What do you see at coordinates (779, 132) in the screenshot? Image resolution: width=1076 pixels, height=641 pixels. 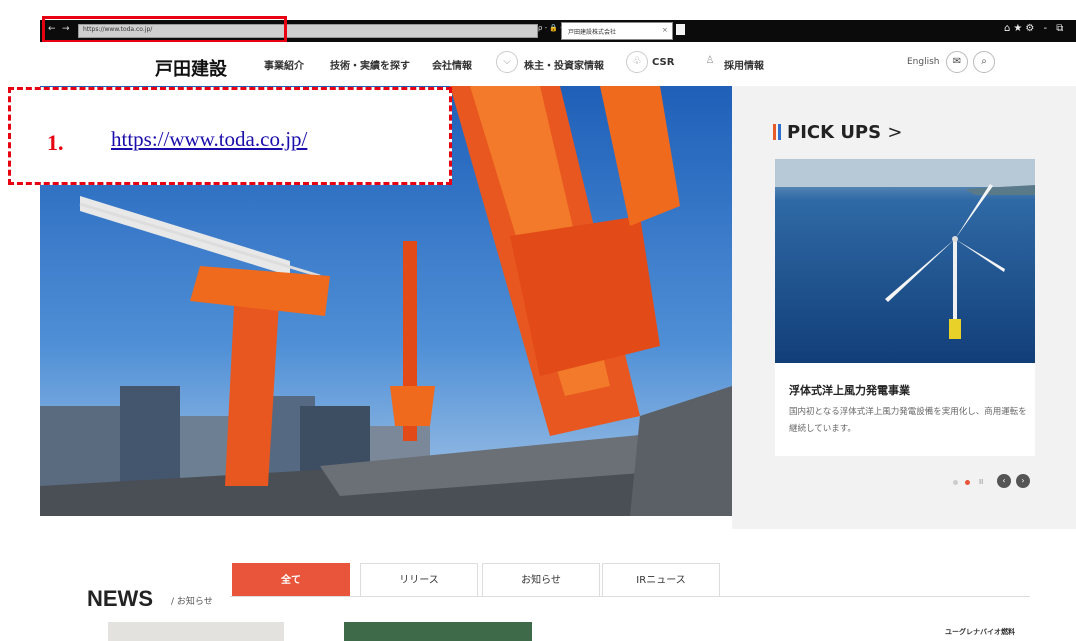 I see `pickups-bar-blue` at bounding box center [779, 132].